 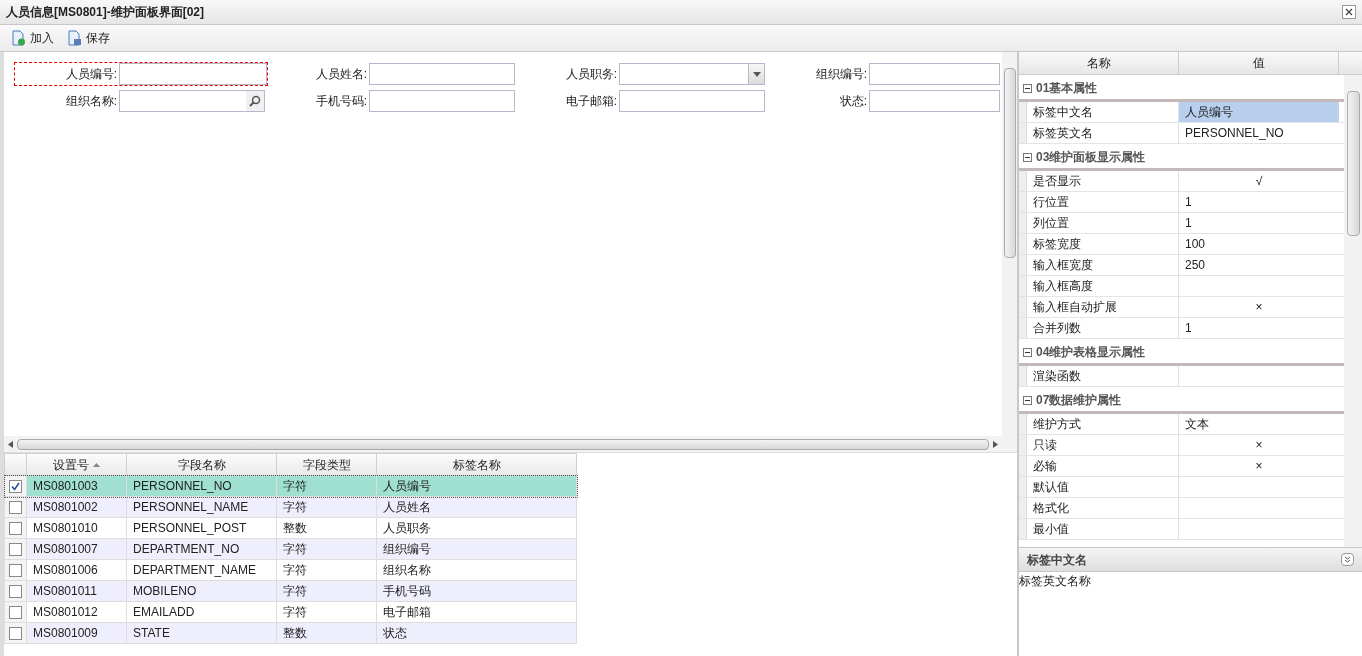 I want to click on table-cell: DEPARTMENT_NO, so click(x=201, y=549).